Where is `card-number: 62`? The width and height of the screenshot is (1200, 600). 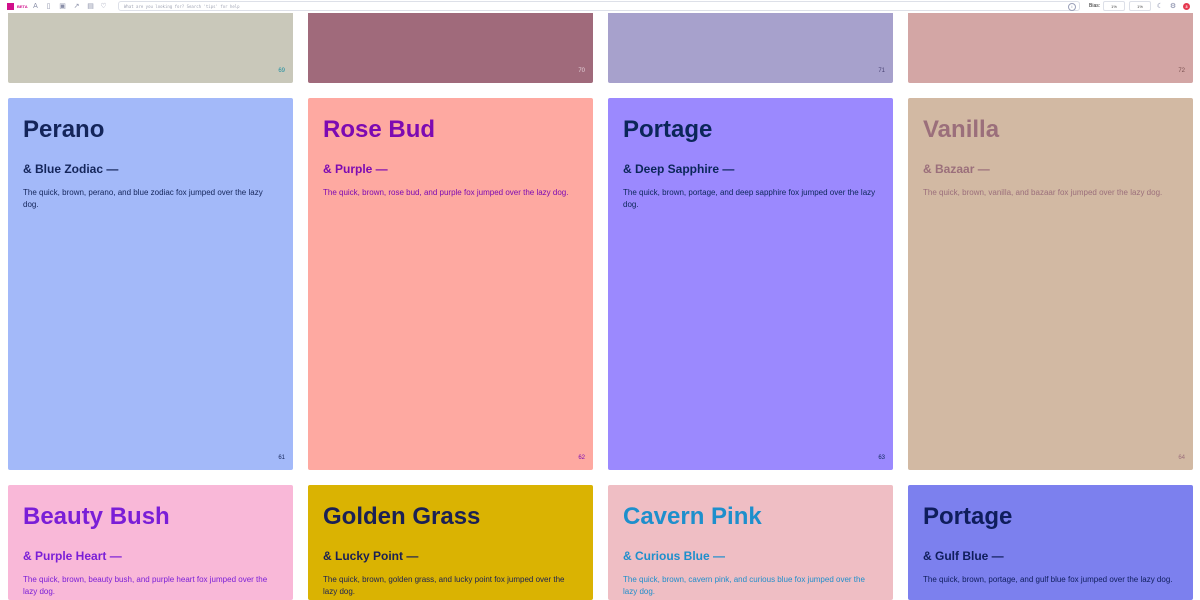
card-number: 62 is located at coordinates (581, 458).